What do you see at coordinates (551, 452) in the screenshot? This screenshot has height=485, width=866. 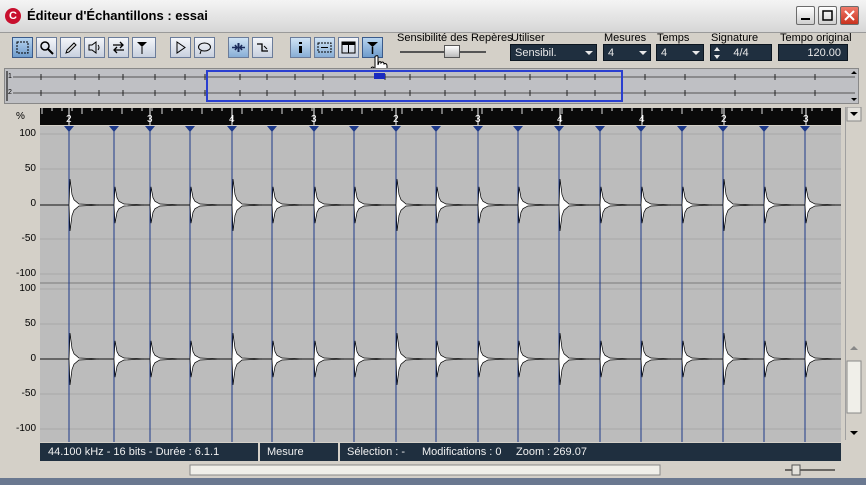 I see `status-zoom: Zoom : 269.07` at bounding box center [551, 452].